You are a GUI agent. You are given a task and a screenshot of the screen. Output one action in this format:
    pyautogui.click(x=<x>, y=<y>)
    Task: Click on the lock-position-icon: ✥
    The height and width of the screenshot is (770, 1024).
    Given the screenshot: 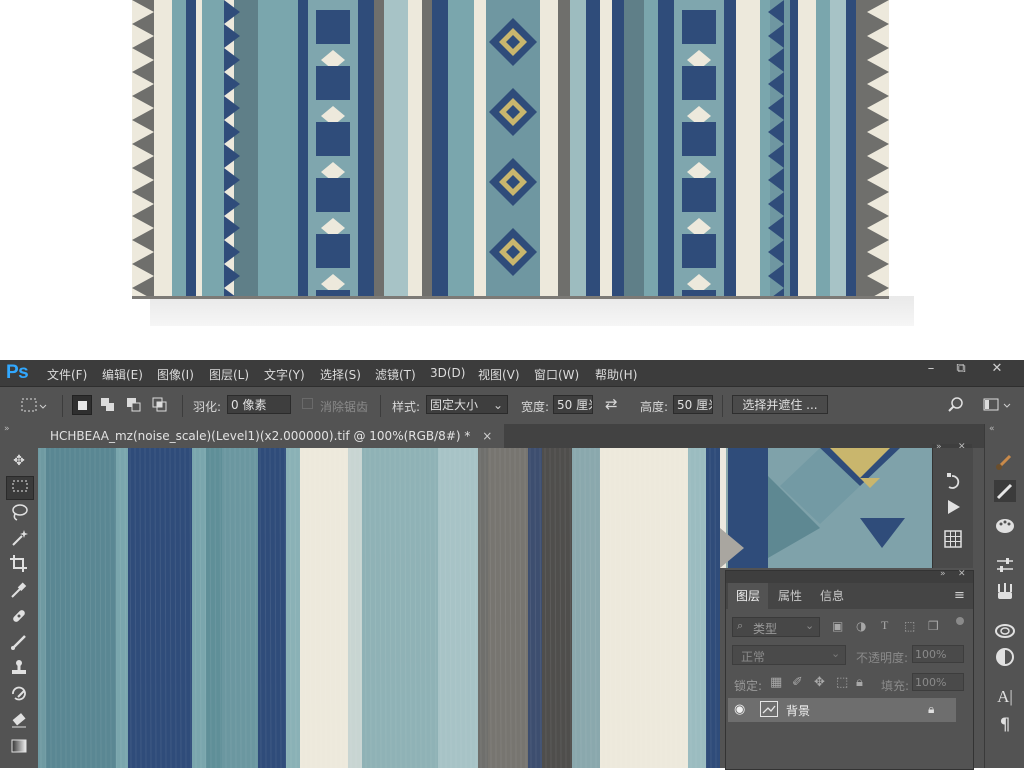 What is the action you would take?
    pyautogui.click(x=819, y=682)
    